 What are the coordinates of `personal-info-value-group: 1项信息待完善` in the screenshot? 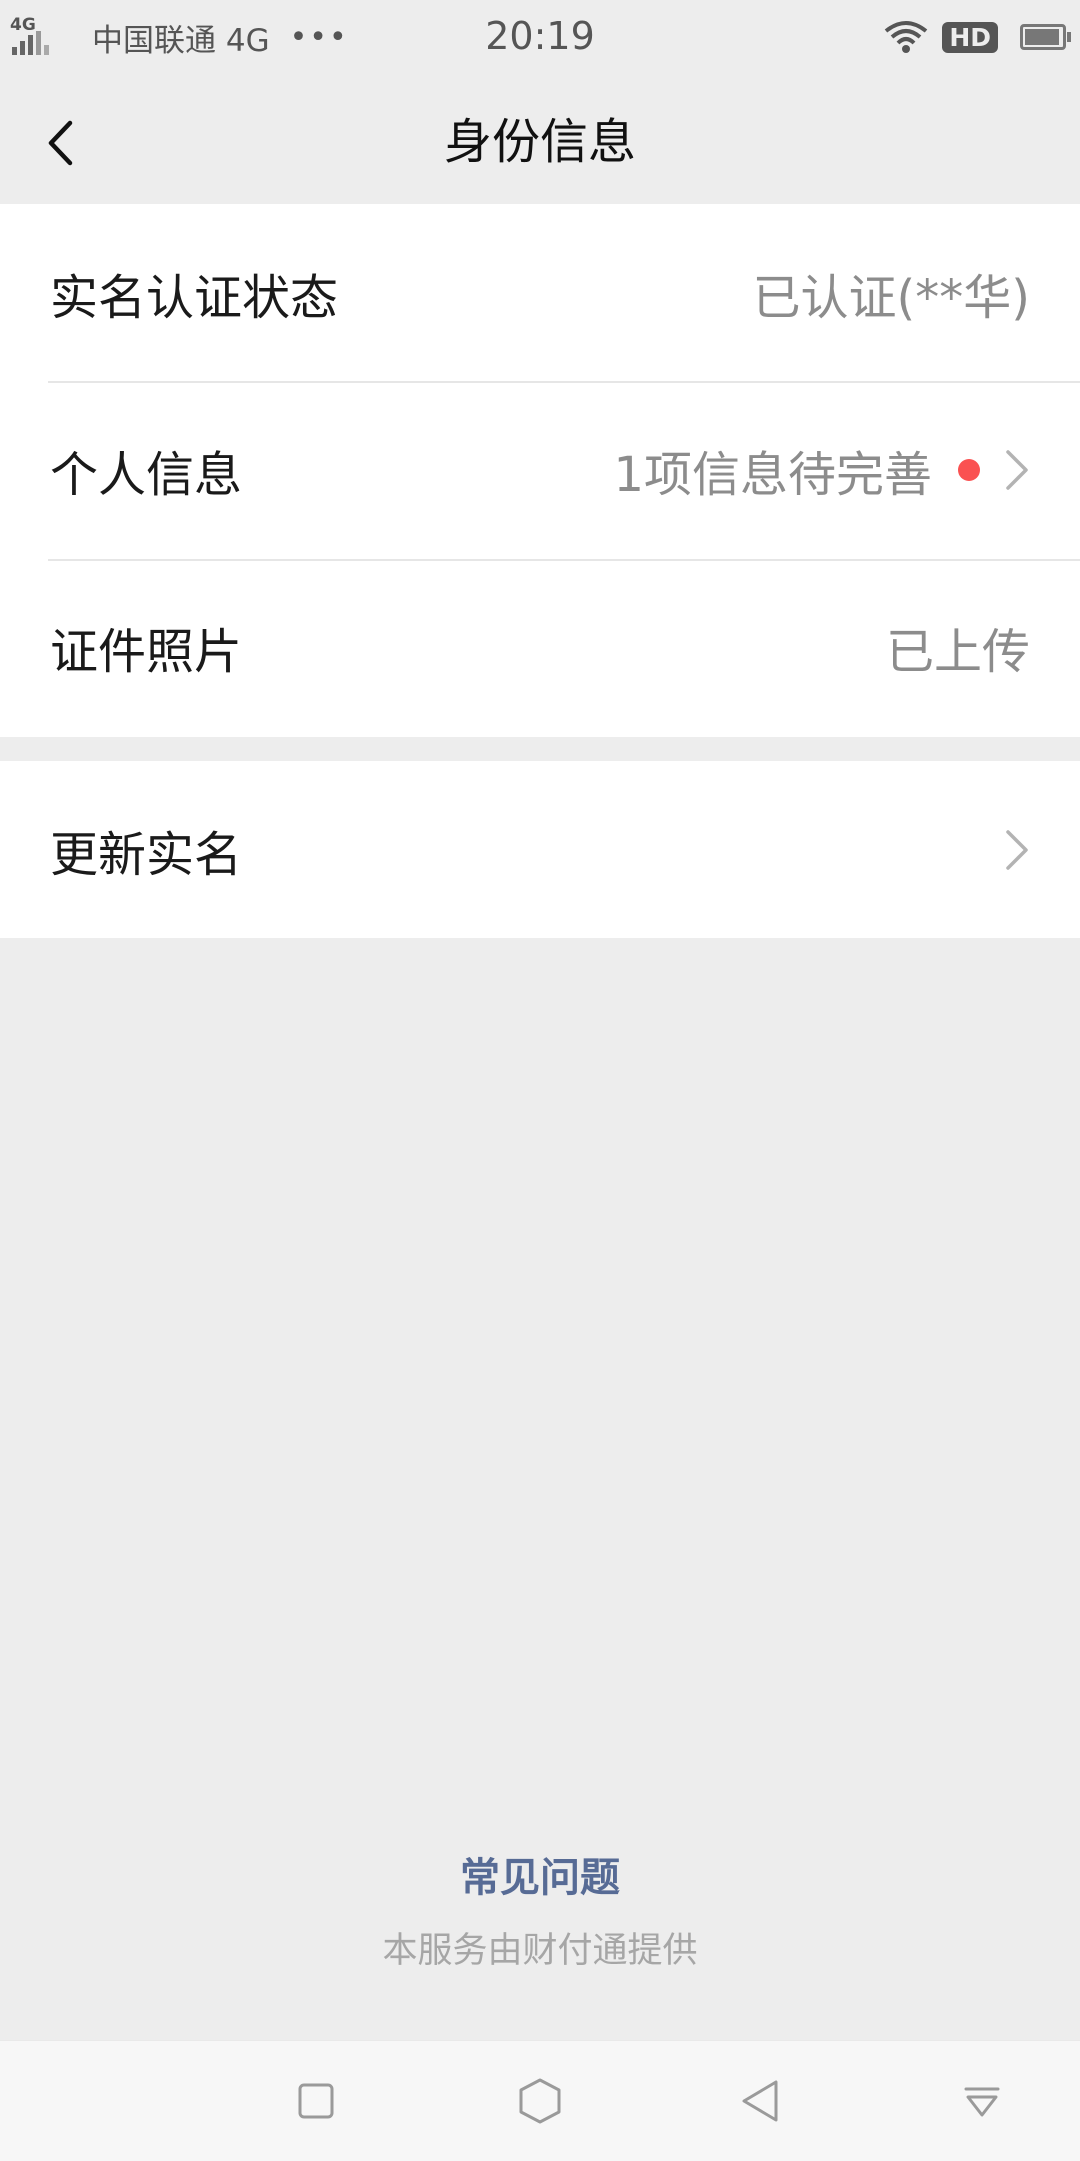 It's located at (821, 470).